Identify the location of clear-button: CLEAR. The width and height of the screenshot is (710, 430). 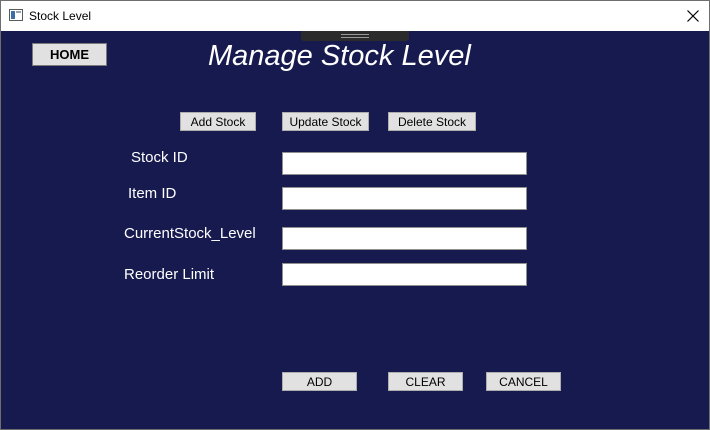
(425, 381).